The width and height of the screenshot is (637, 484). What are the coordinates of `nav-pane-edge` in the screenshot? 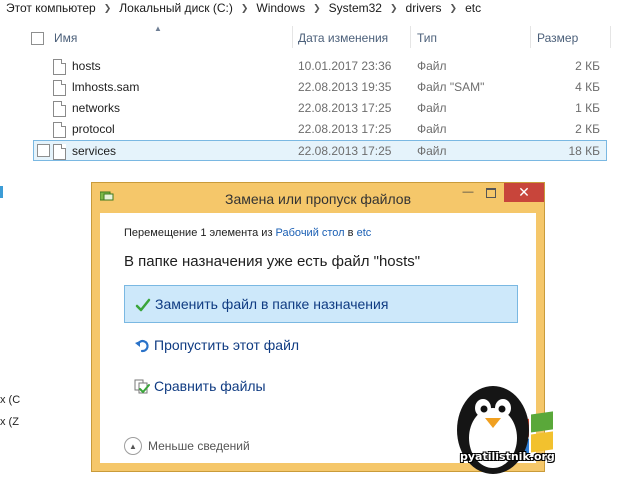 It's located at (1, 192).